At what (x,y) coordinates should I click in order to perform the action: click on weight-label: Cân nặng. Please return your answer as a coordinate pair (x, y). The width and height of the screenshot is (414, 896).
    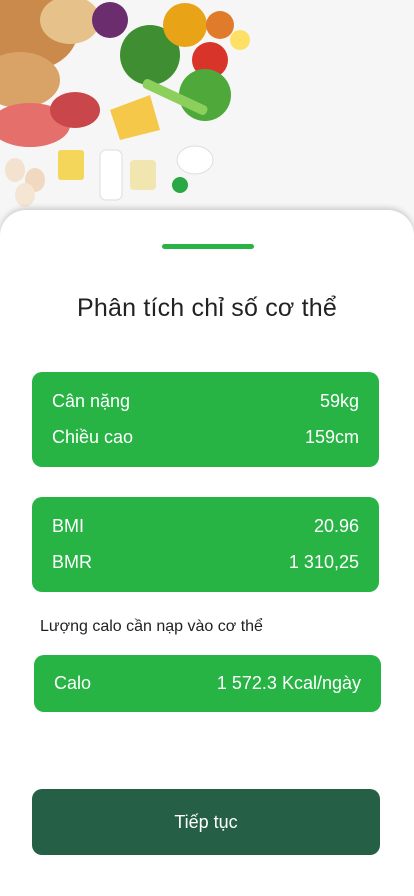
    Looking at the image, I should click on (91, 400).